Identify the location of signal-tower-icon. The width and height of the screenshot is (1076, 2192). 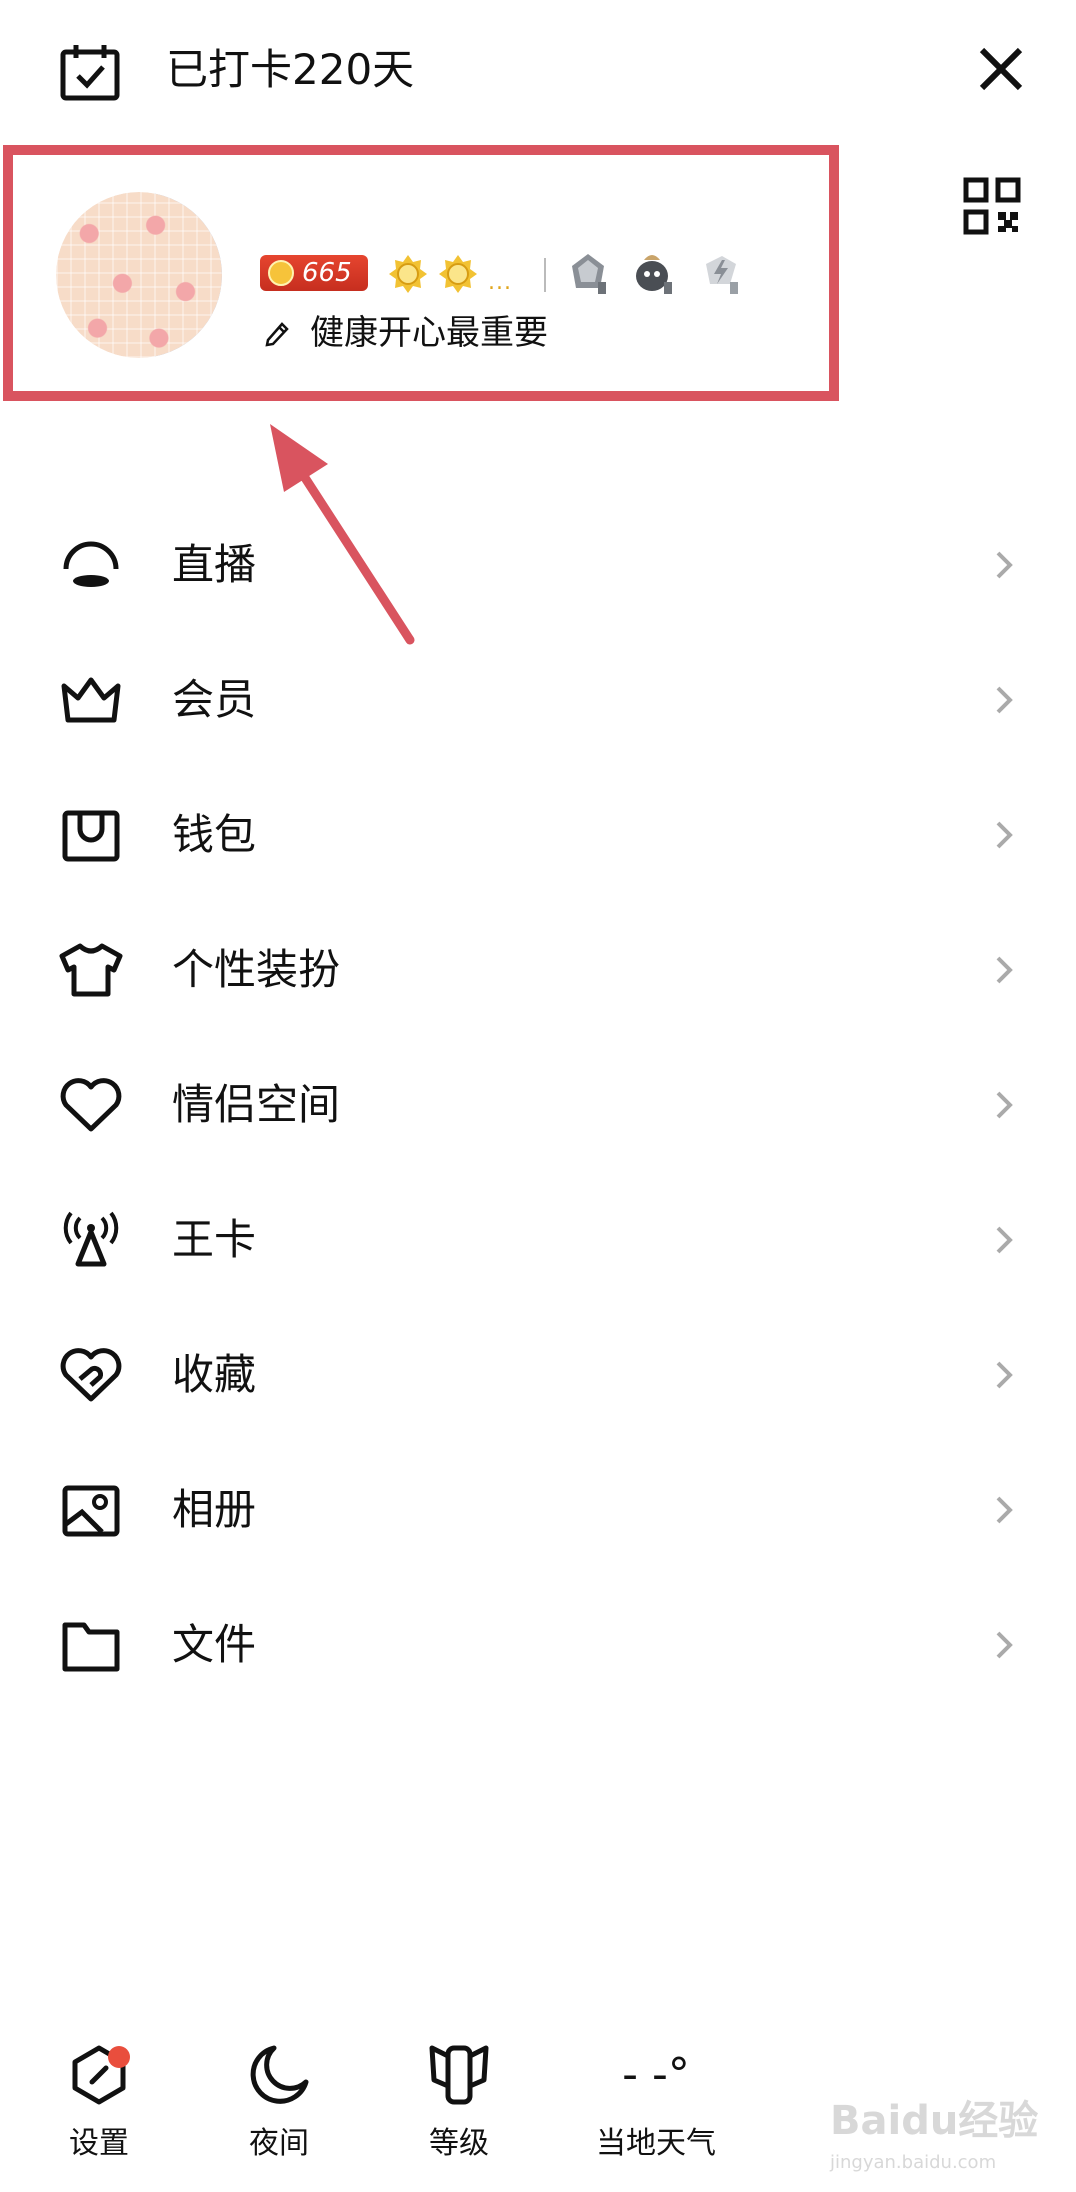
(91, 1240).